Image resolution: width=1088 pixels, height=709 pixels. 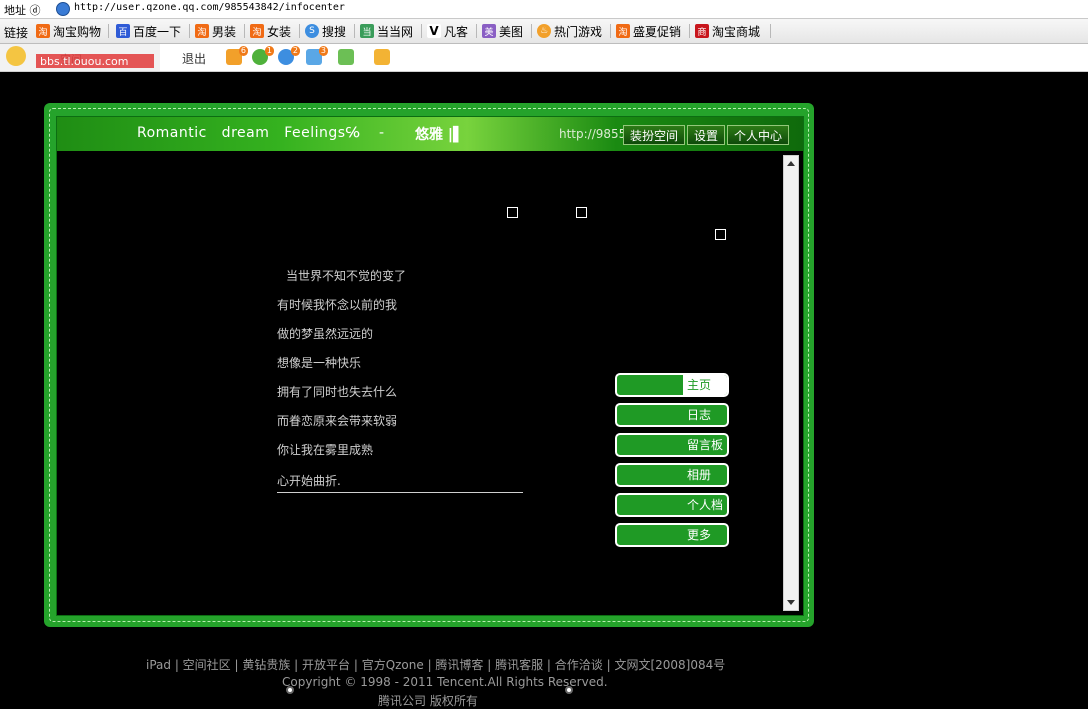 What do you see at coordinates (672, 475) in the screenshot?
I see `nav-album: 相册` at bounding box center [672, 475].